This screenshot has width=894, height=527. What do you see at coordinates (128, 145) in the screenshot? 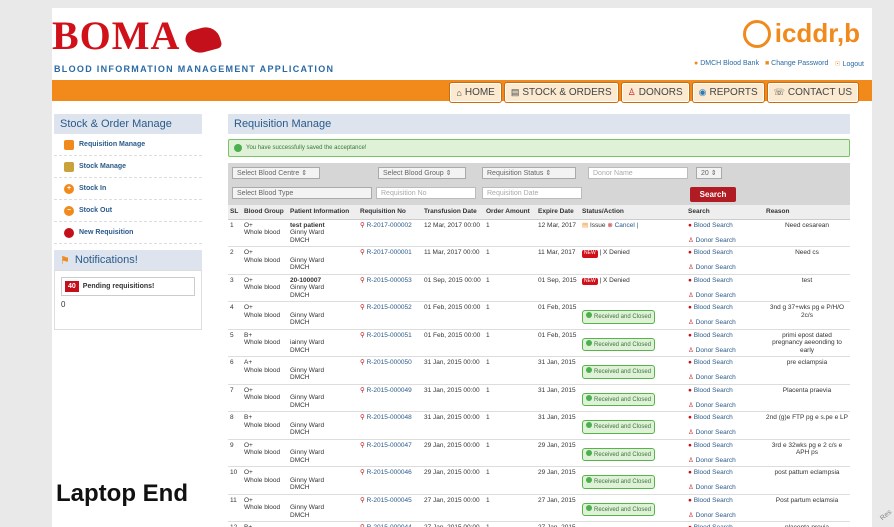
I see `sidebar-item-requisition-manage: Requisition Manage` at bounding box center [128, 145].